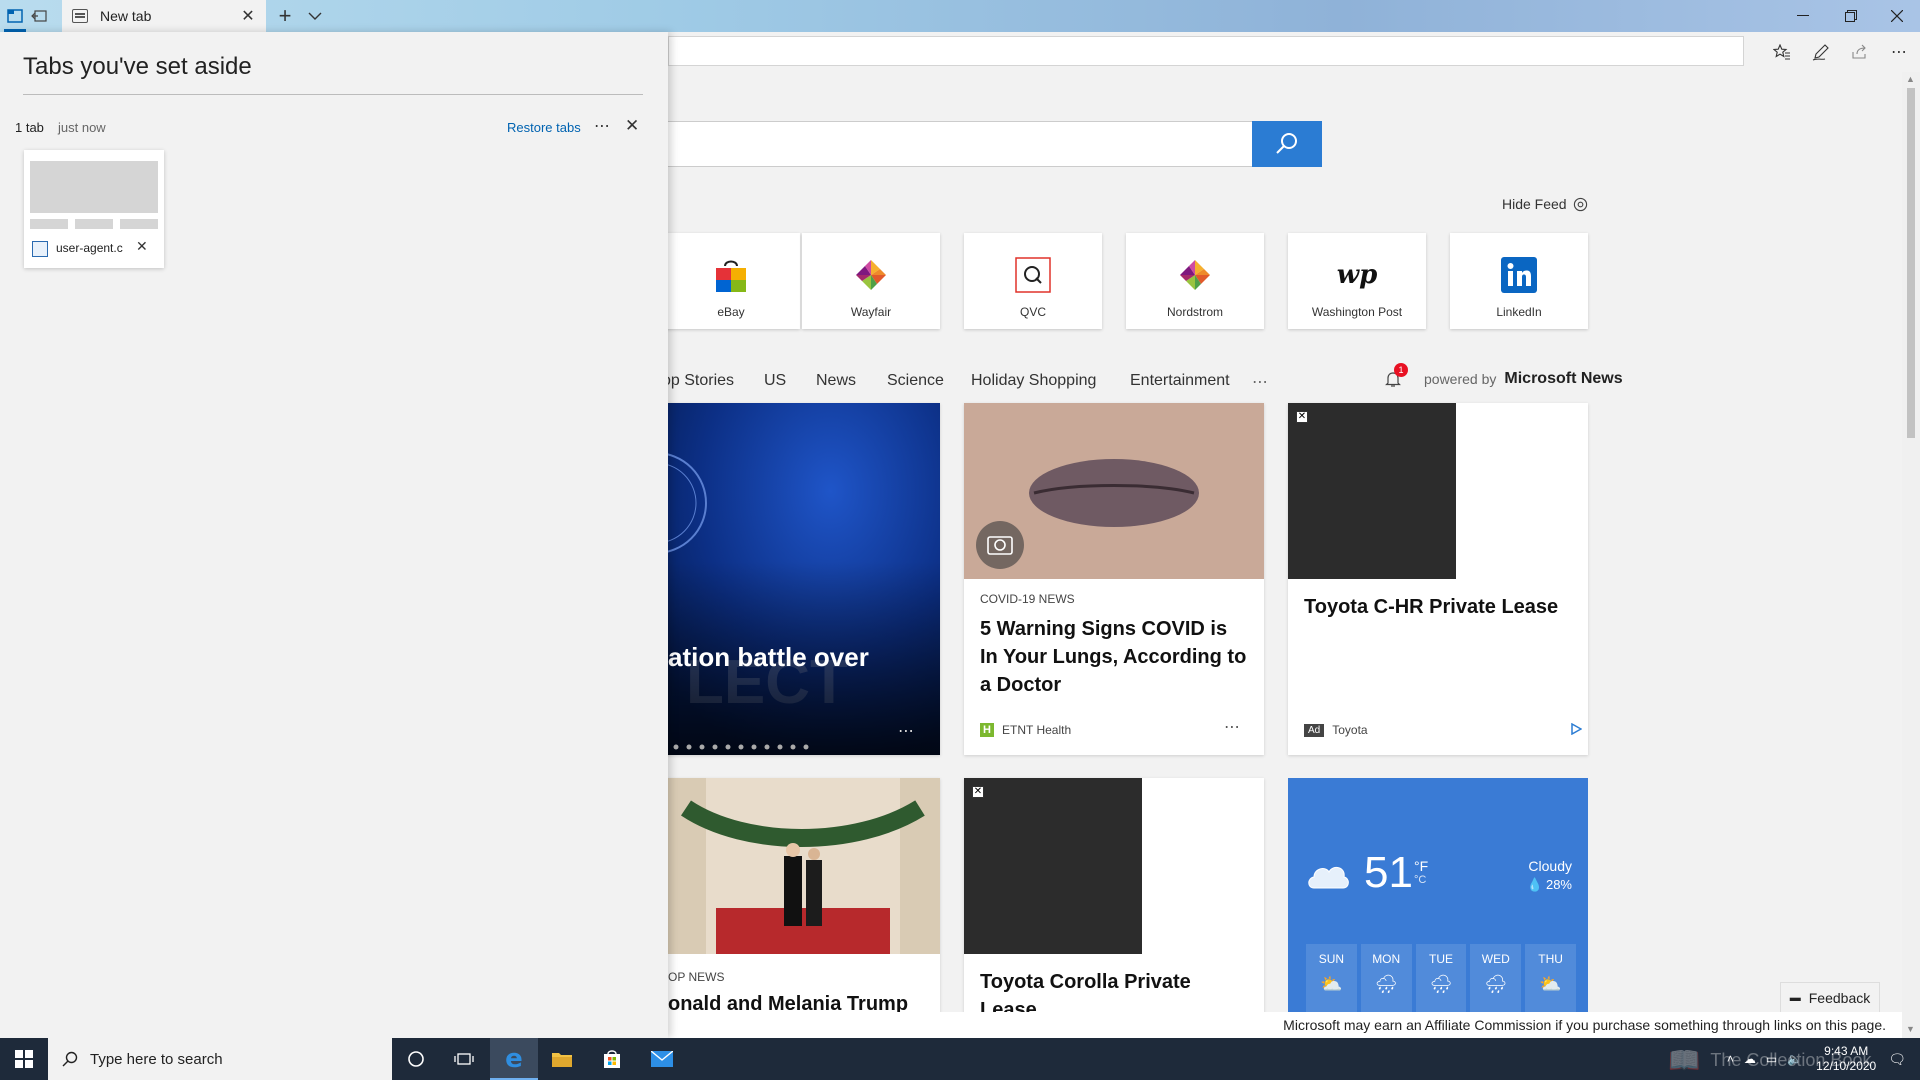 The image size is (1920, 1080). I want to click on forecast-day: WED 🌧, so click(1496, 981).